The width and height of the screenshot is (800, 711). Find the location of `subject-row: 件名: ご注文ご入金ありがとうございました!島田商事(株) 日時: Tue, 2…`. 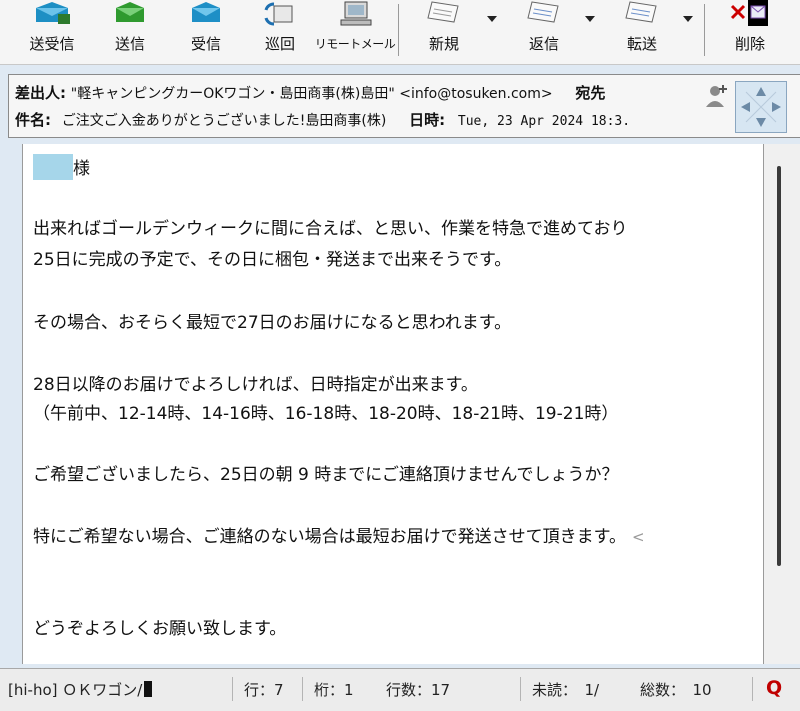

subject-row: 件名: ご注文ご入金ありがとうございました!島田商事(株) 日時: Tue, 2… is located at coordinates (322, 119).